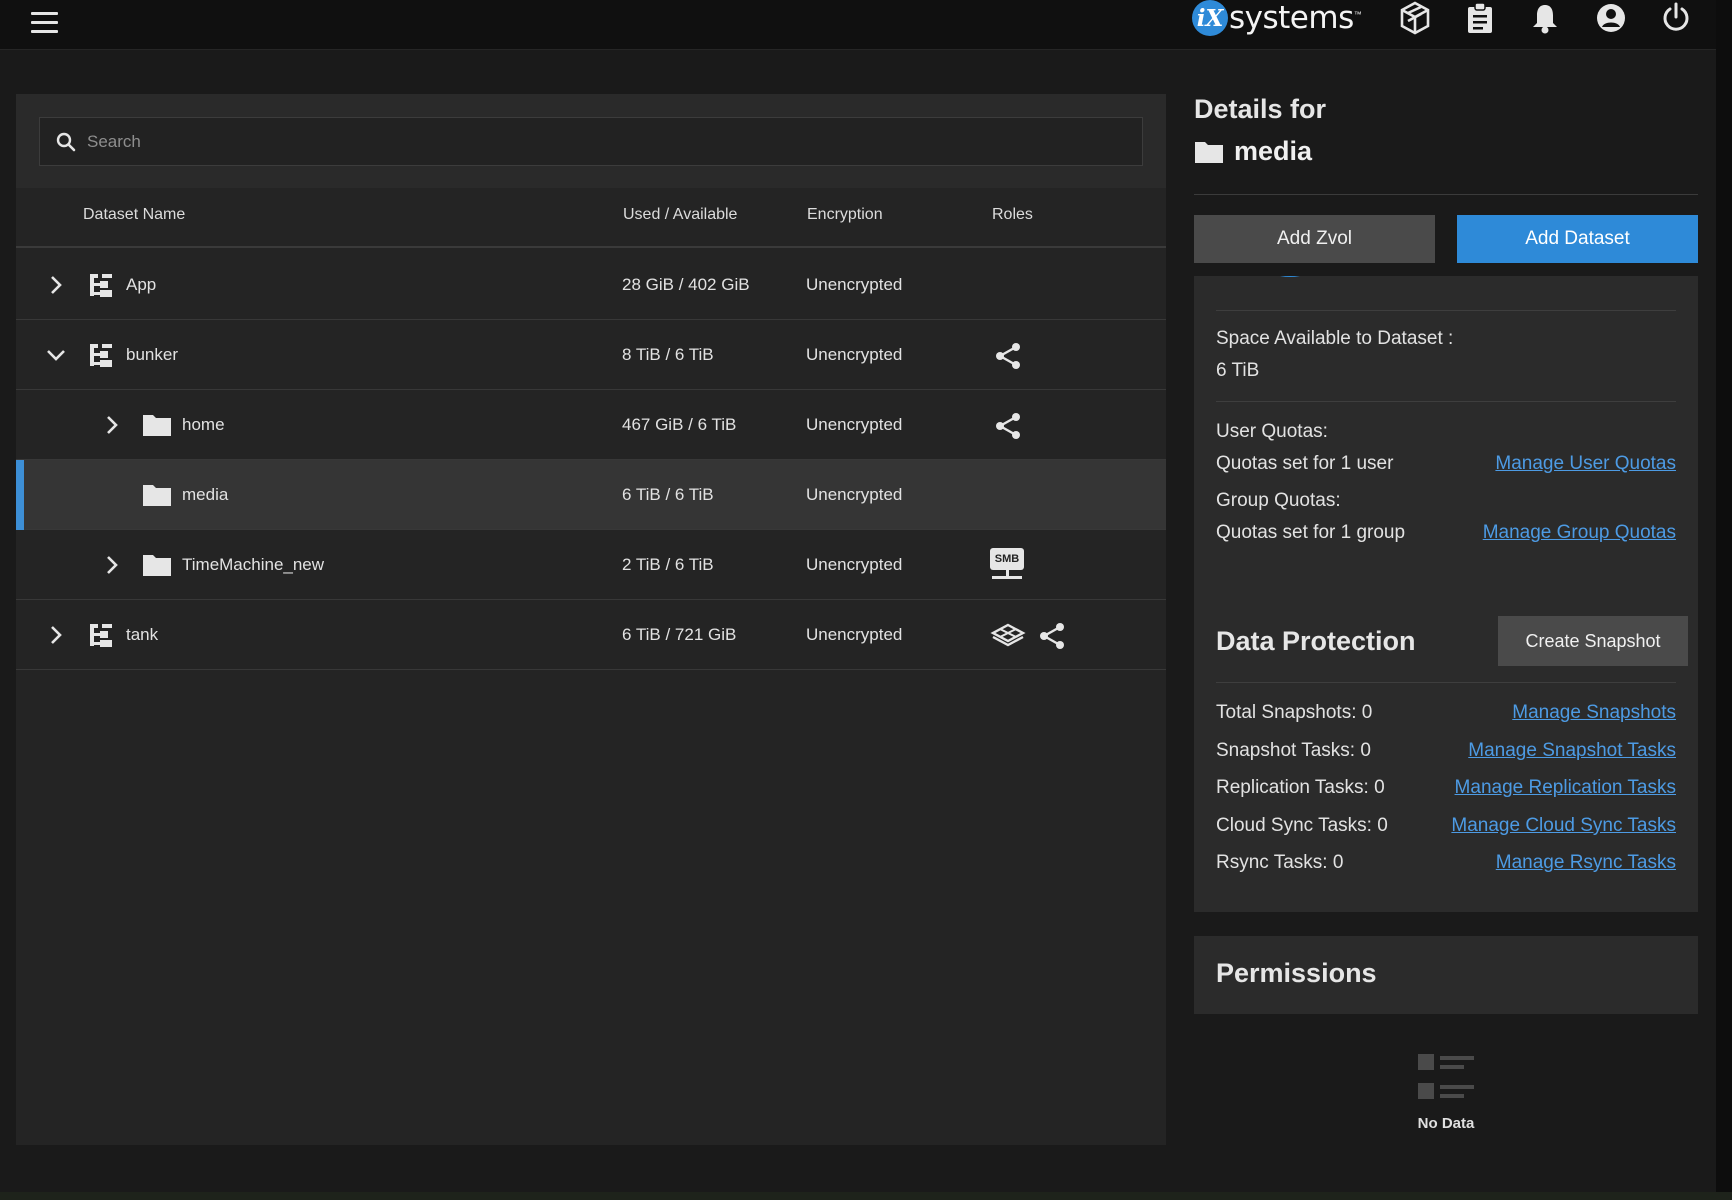  I want to click on apps-icon, so click(1008, 635).